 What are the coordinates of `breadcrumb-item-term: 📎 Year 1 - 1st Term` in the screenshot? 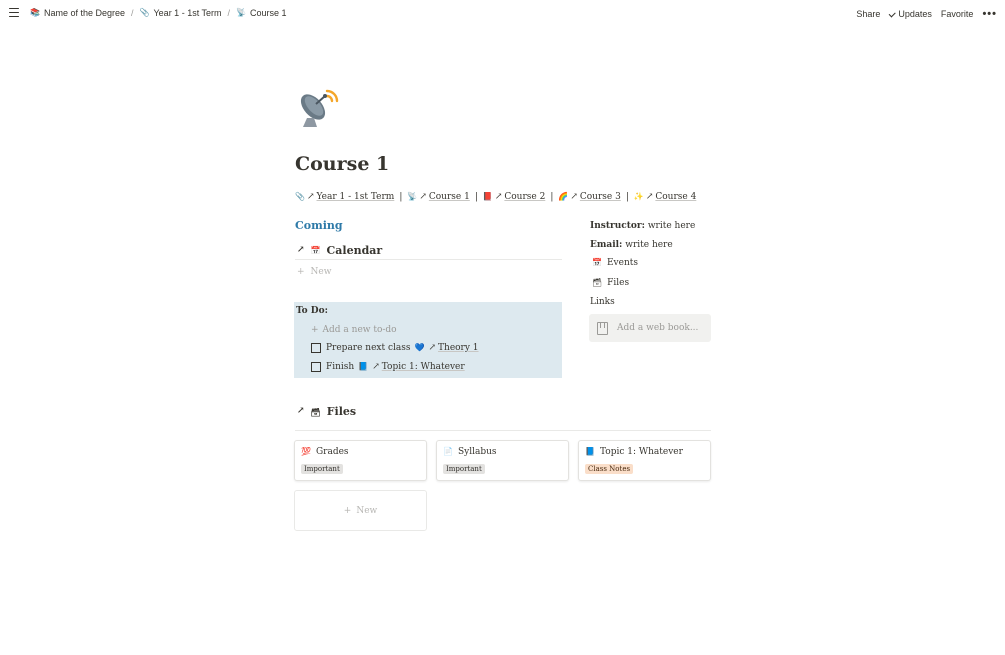 It's located at (181, 13).